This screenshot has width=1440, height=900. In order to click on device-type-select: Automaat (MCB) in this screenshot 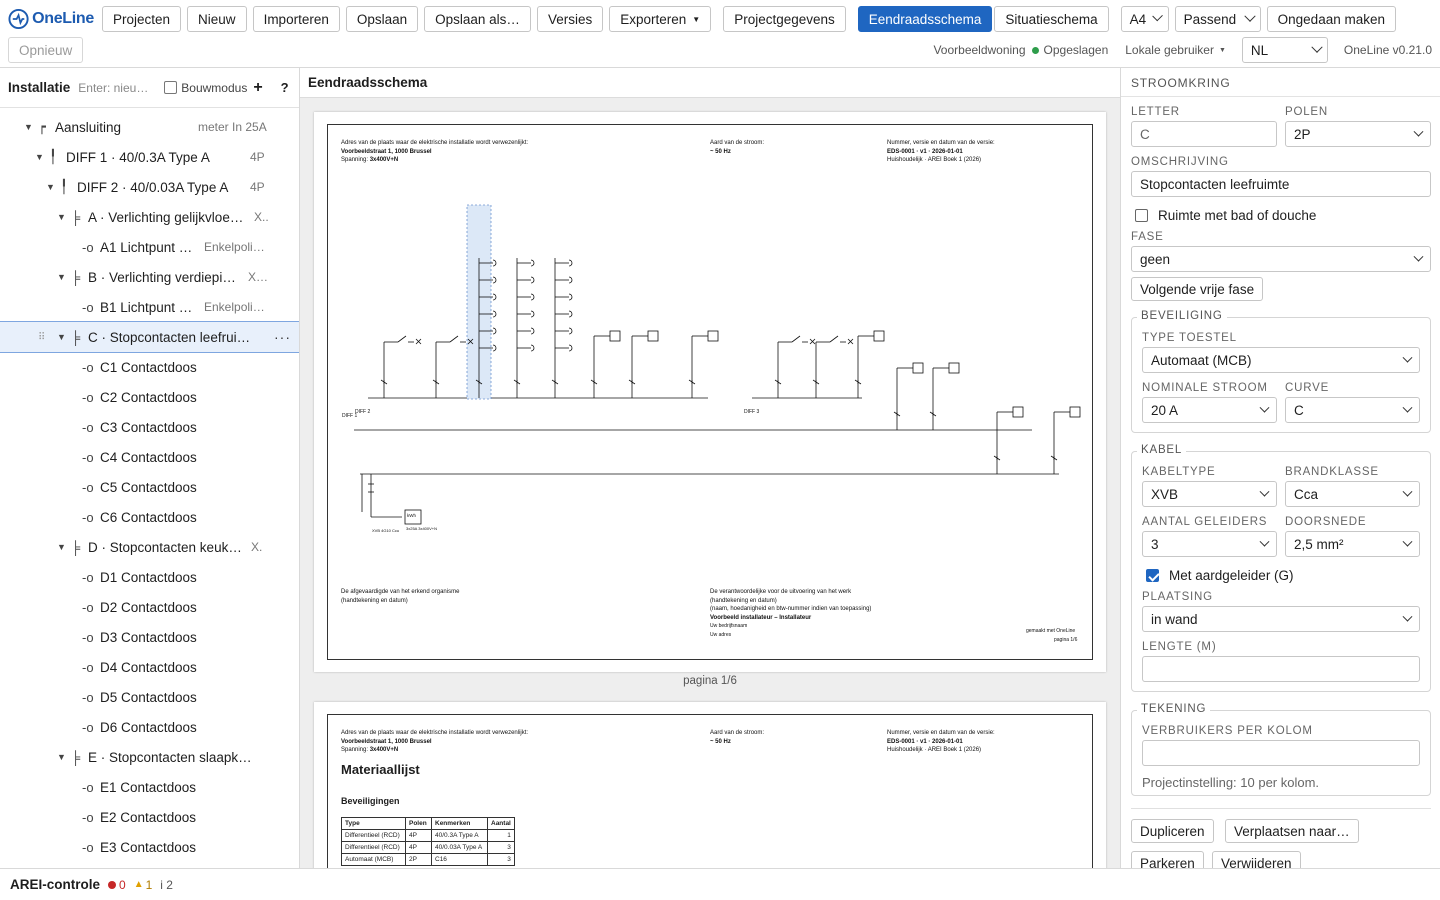, I will do `click(1281, 360)`.